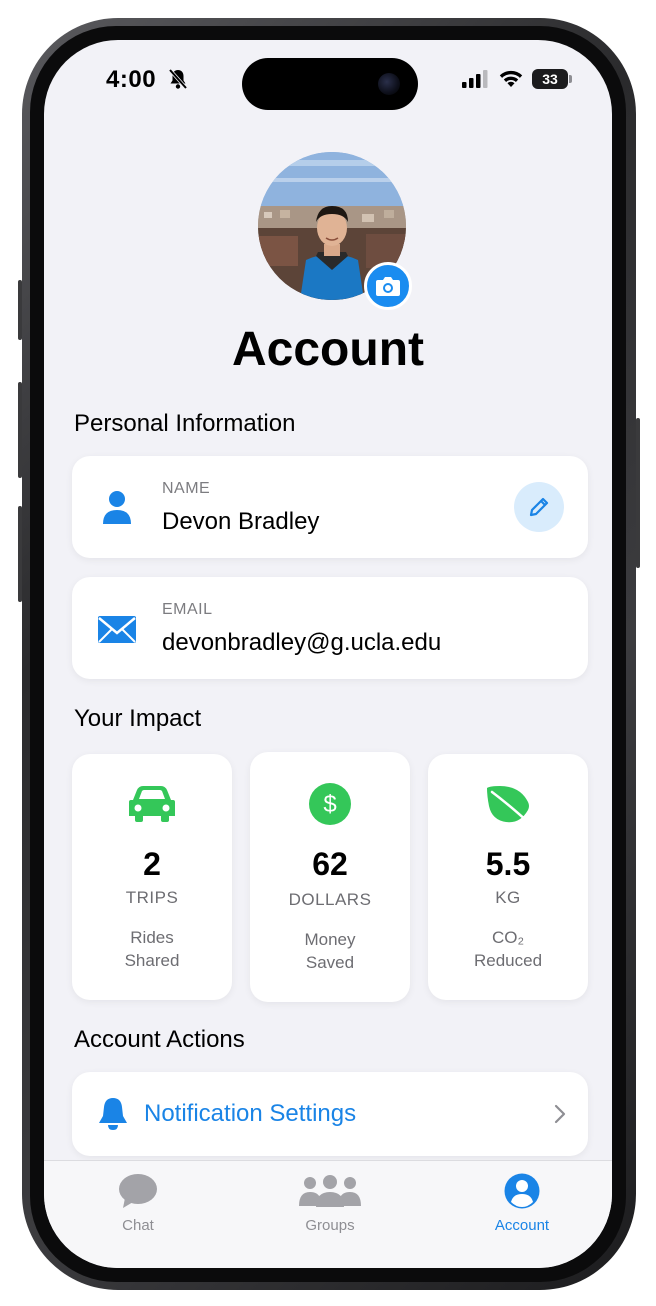  What do you see at coordinates (152, 949) in the screenshot?
I see `stat-description: Rides Shared` at bounding box center [152, 949].